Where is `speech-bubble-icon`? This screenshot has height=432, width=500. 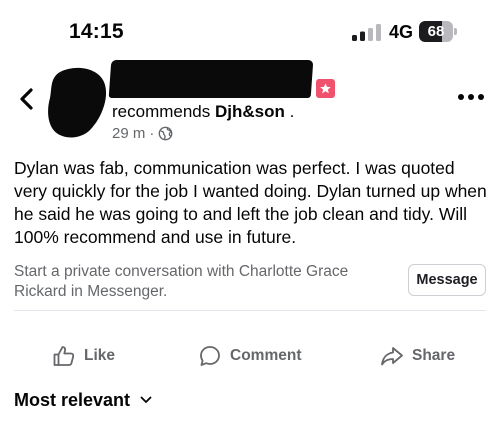 speech-bubble-icon is located at coordinates (210, 356).